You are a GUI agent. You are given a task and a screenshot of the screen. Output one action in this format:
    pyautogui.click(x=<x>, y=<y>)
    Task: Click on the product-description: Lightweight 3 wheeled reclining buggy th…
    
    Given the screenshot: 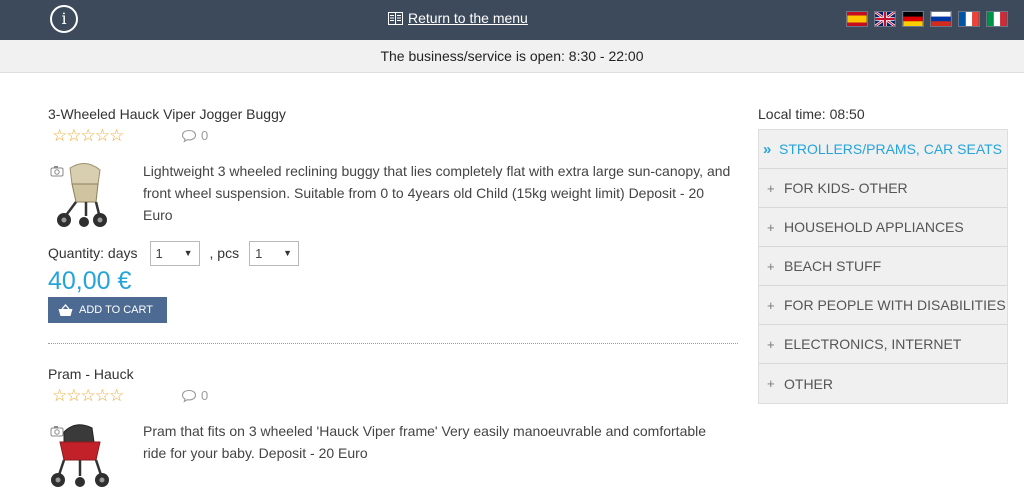 What is the action you would take?
    pyautogui.click(x=437, y=193)
    